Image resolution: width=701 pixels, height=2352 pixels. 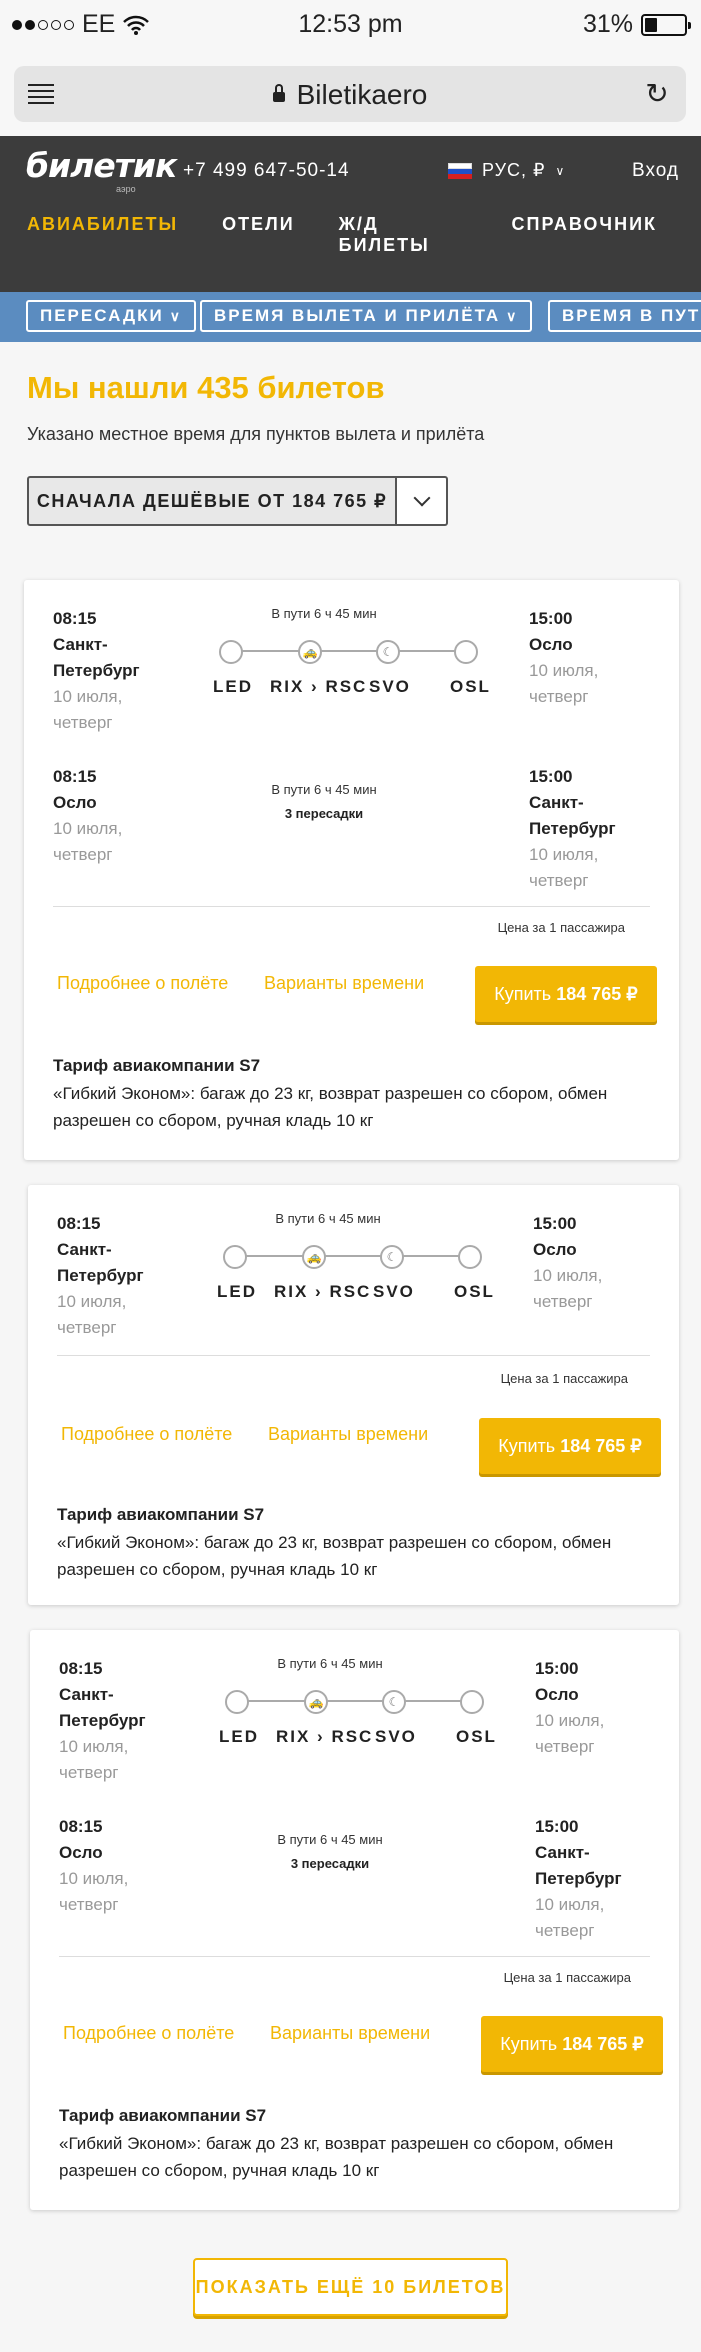 I want to click on status-bar: EE 12:53 pm 31%, so click(x=350, y=26).